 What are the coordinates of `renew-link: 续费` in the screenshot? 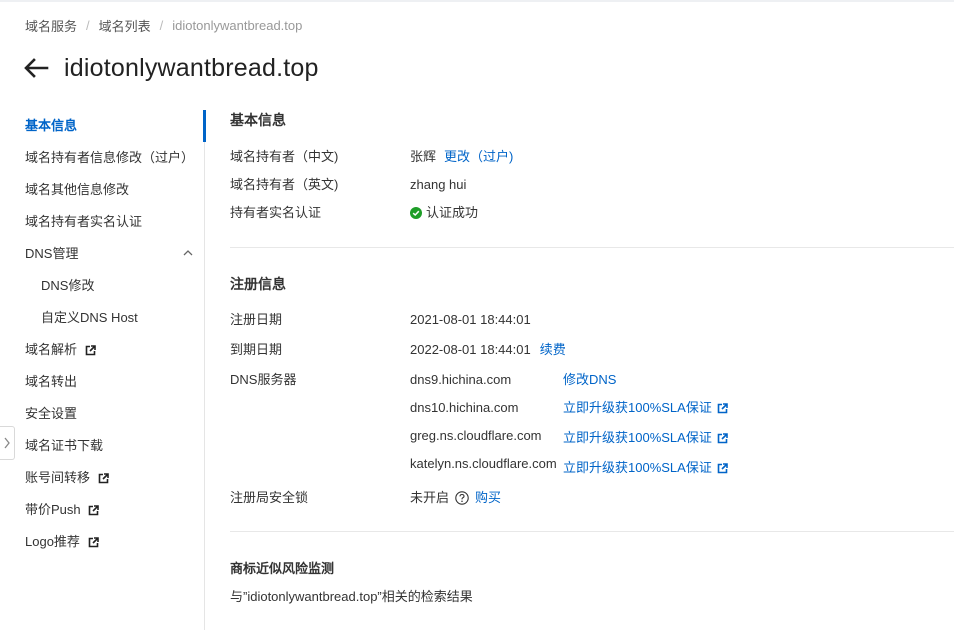 It's located at (553, 350).